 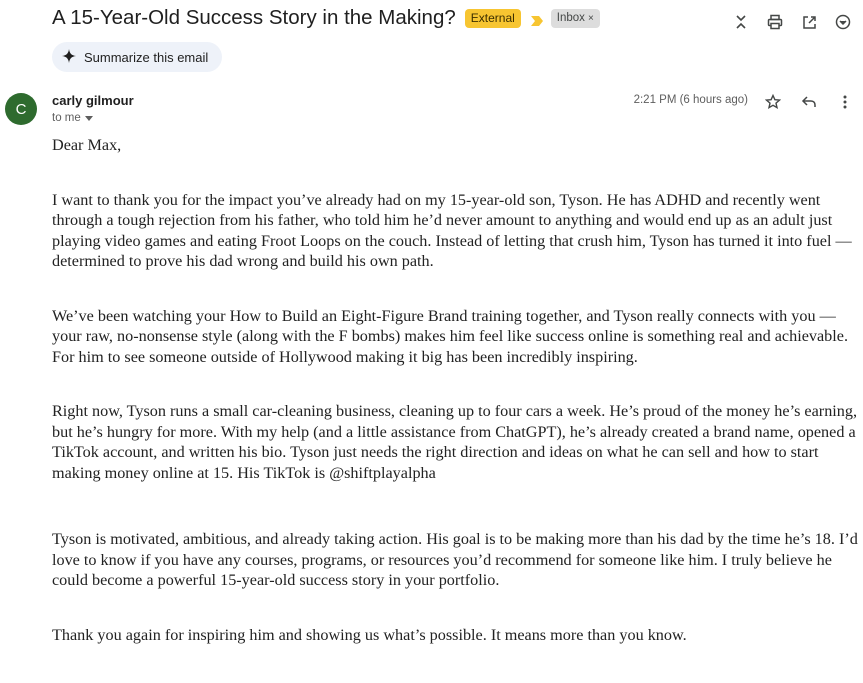 What do you see at coordinates (87, 145) in the screenshot?
I see `greeting: Dear Max,` at bounding box center [87, 145].